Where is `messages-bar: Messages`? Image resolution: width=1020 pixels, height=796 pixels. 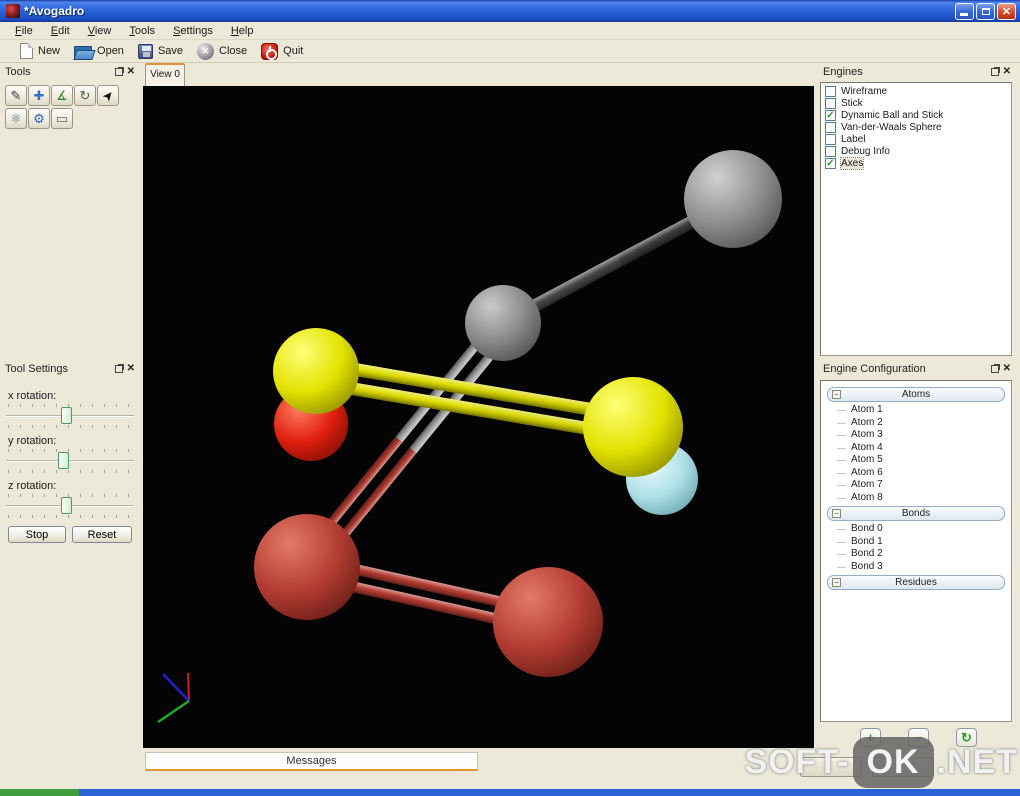 messages-bar: Messages is located at coordinates (311, 761).